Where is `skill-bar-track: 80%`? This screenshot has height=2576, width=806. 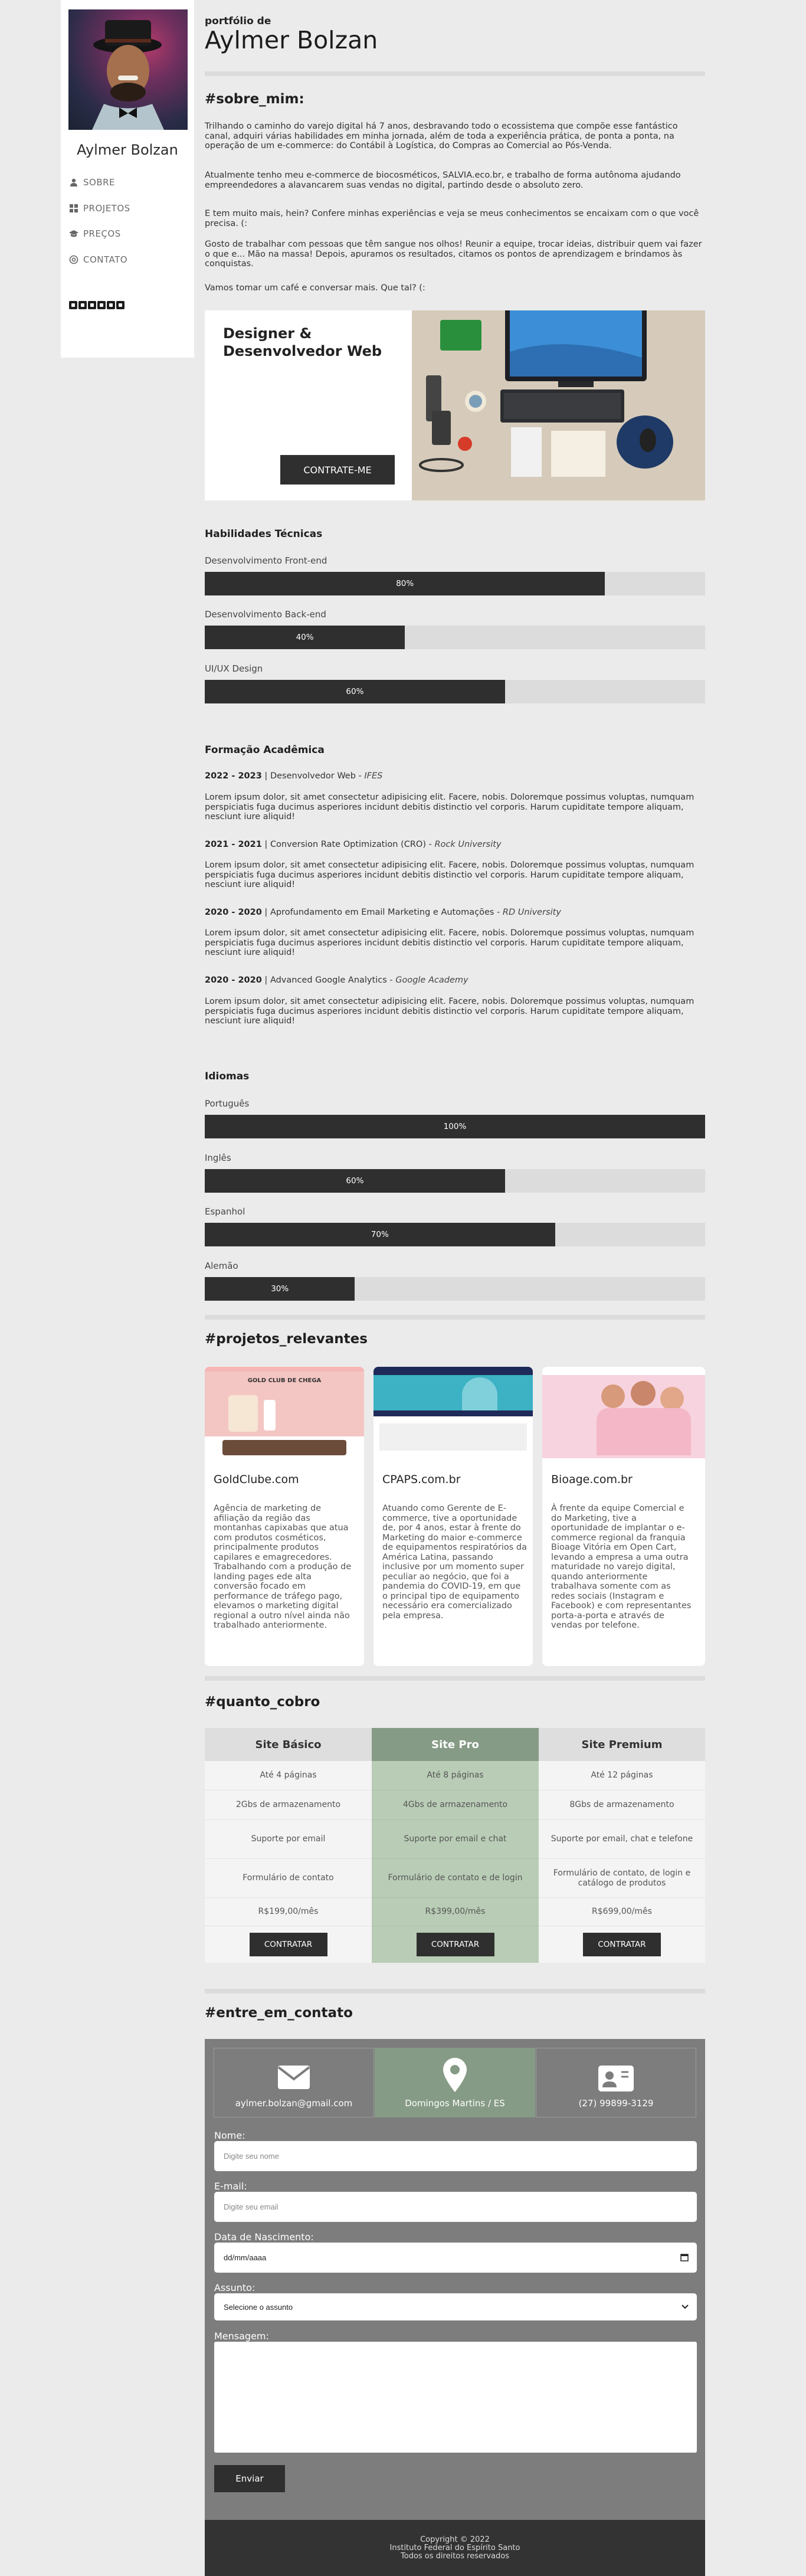 skill-bar-track: 80% is located at coordinates (455, 584).